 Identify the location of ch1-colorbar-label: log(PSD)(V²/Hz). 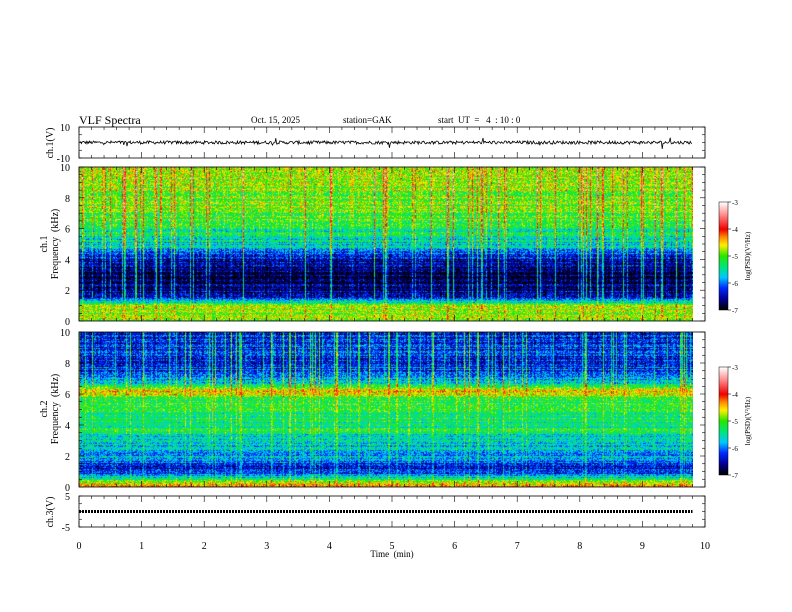
(748, 255).